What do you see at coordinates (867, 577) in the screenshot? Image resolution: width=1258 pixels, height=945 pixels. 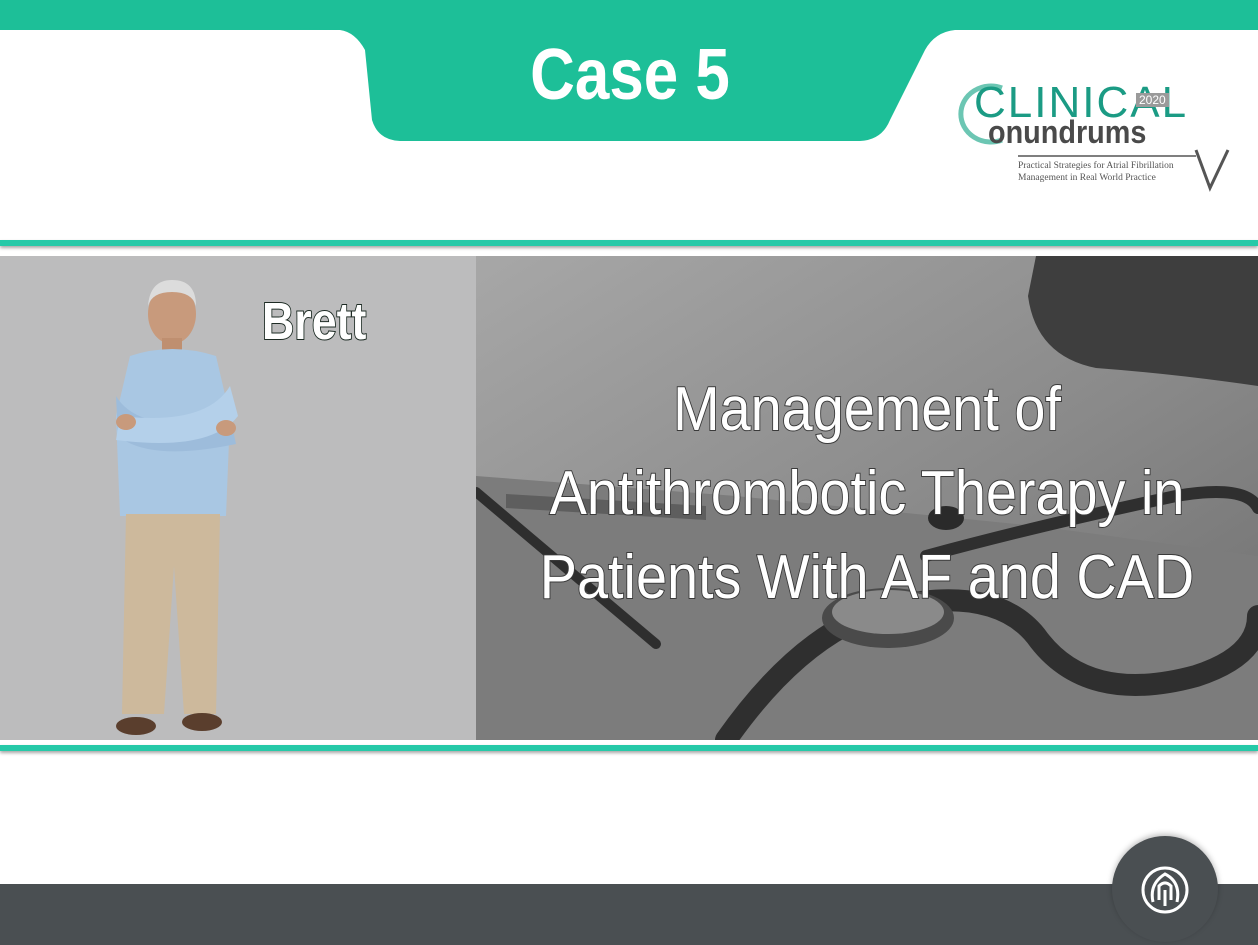 I see `topic-title-line-3: Patients With AF and CAD` at bounding box center [867, 577].